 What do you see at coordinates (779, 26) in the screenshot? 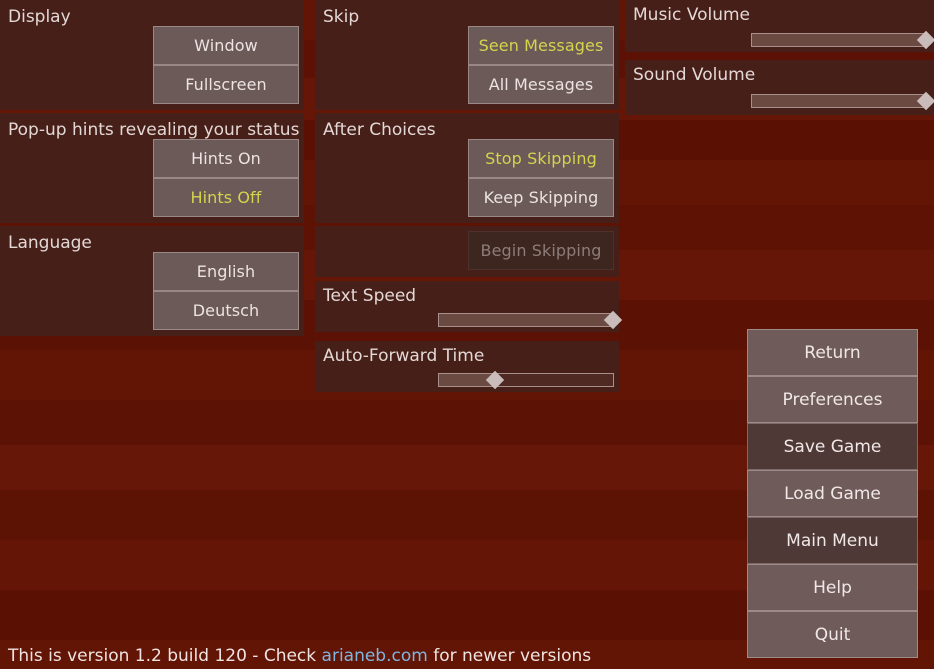
I see `music-volume-panel: Music Volume` at bounding box center [779, 26].